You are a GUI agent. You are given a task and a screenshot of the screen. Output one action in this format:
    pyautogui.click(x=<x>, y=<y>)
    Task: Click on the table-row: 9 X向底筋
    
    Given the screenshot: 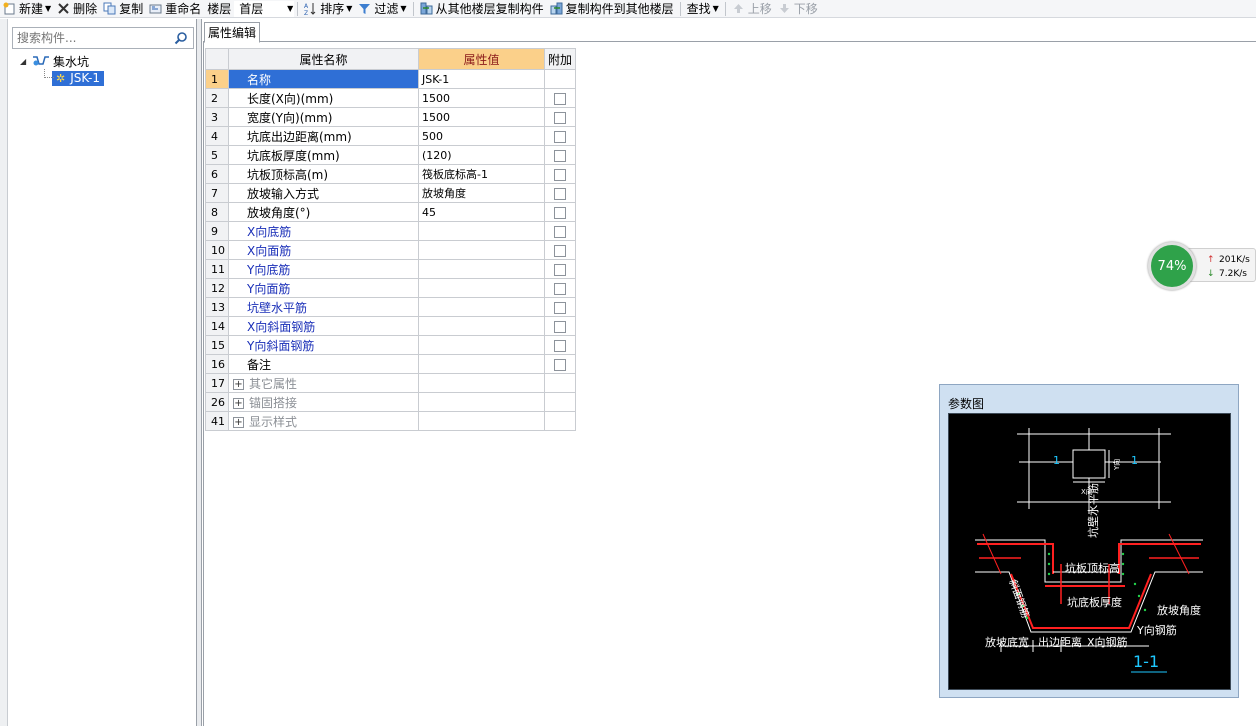 What is the action you would take?
    pyautogui.click(x=391, y=231)
    